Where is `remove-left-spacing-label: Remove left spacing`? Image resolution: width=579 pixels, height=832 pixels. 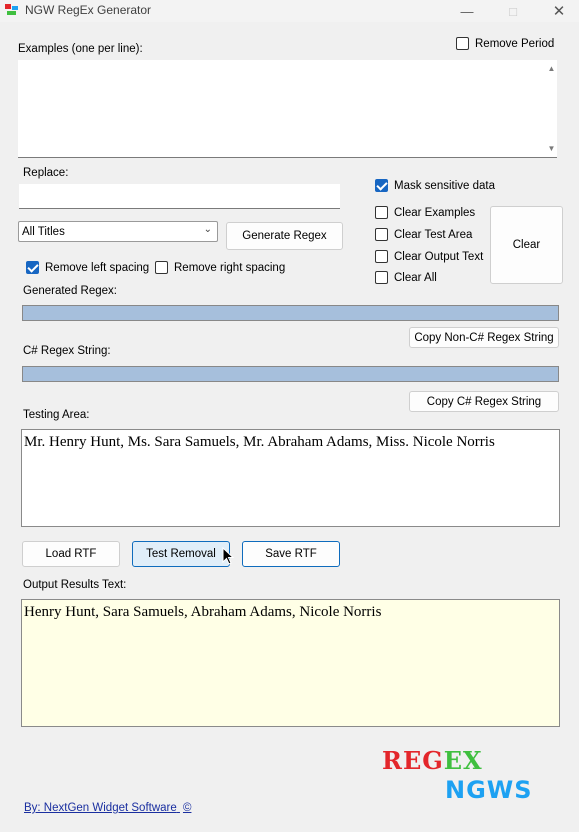
remove-left-spacing-label: Remove left spacing is located at coordinates (97, 267).